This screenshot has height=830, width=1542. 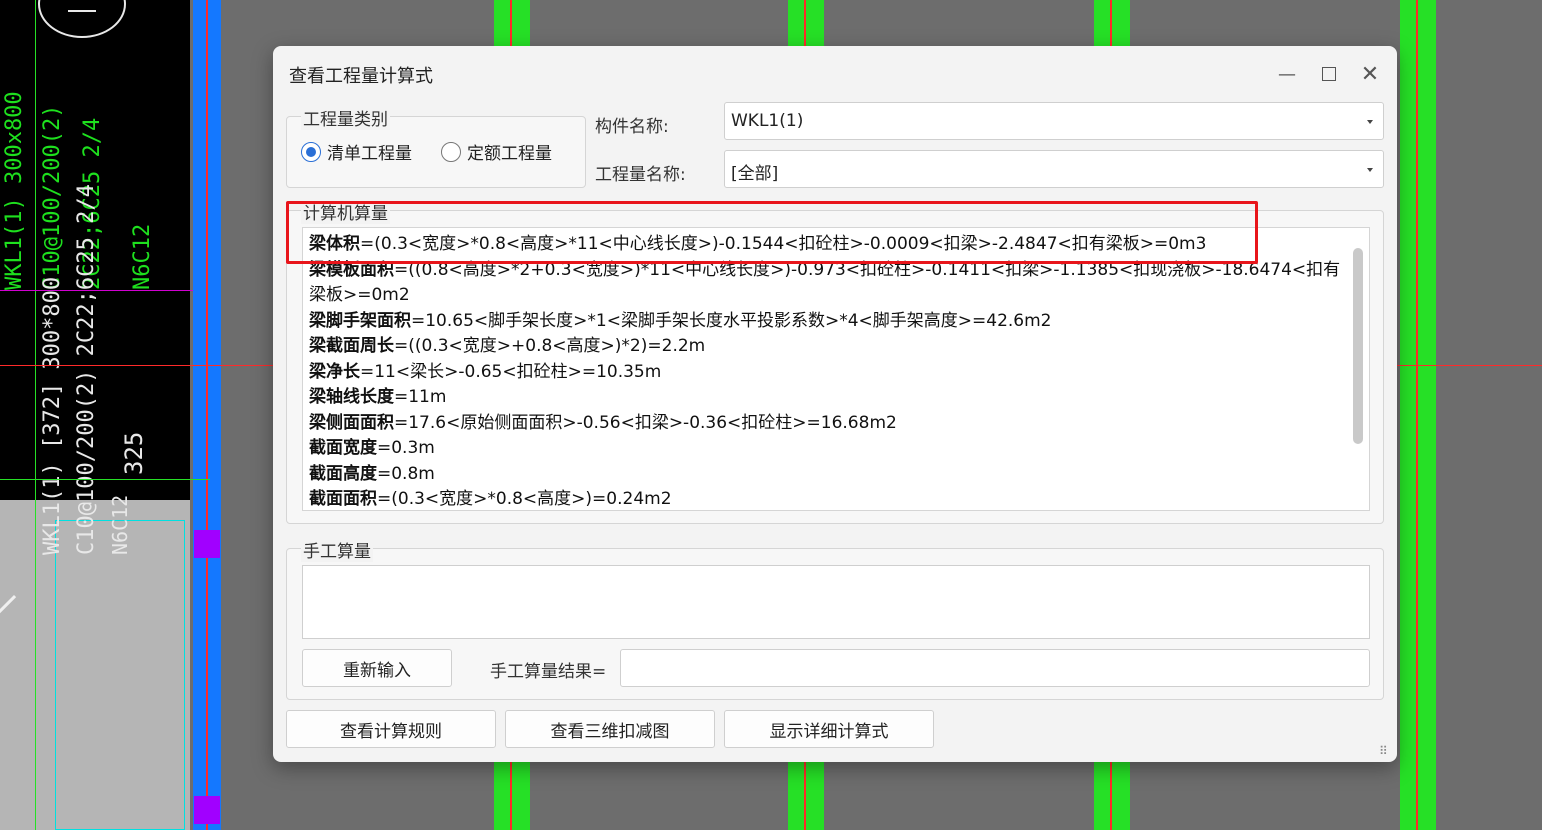 I want to click on calc-item-name: 梁脚手架面积, so click(x=360, y=320).